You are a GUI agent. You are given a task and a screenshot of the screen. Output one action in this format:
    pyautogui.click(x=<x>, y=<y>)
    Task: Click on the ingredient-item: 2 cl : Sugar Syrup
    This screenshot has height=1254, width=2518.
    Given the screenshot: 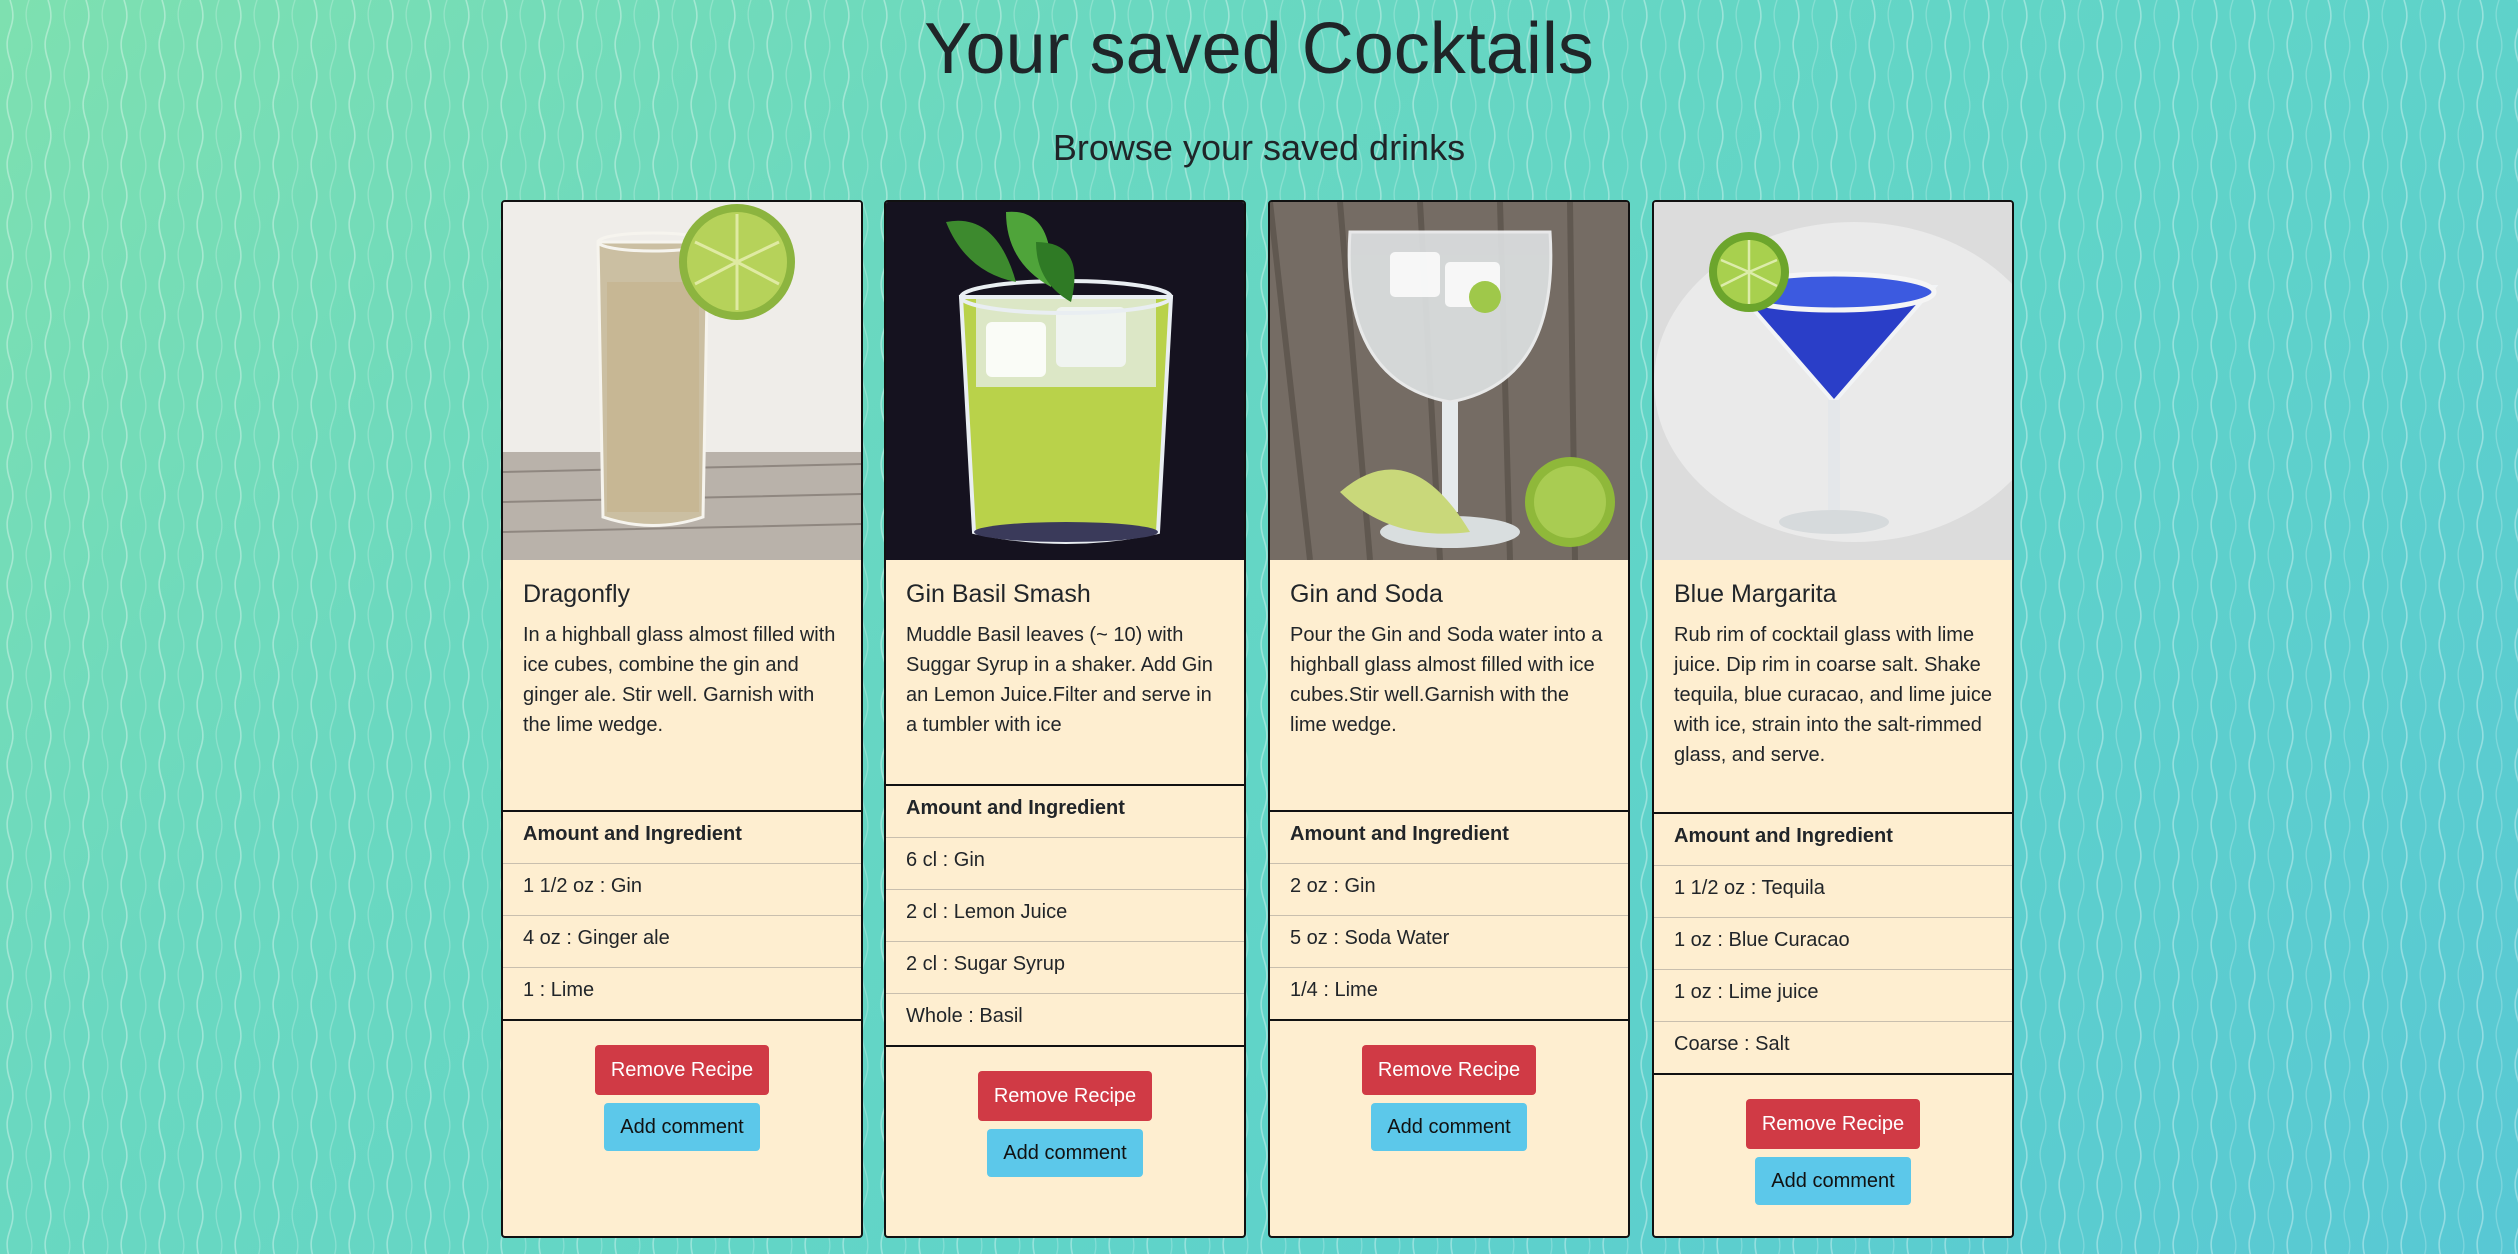 What is the action you would take?
    pyautogui.click(x=1065, y=968)
    